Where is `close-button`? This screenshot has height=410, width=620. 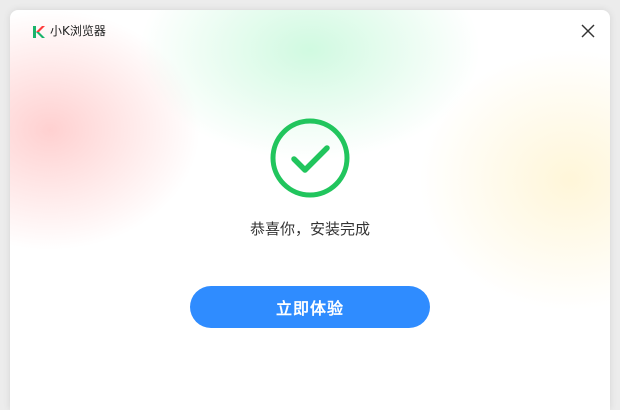
close-button is located at coordinates (588, 32).